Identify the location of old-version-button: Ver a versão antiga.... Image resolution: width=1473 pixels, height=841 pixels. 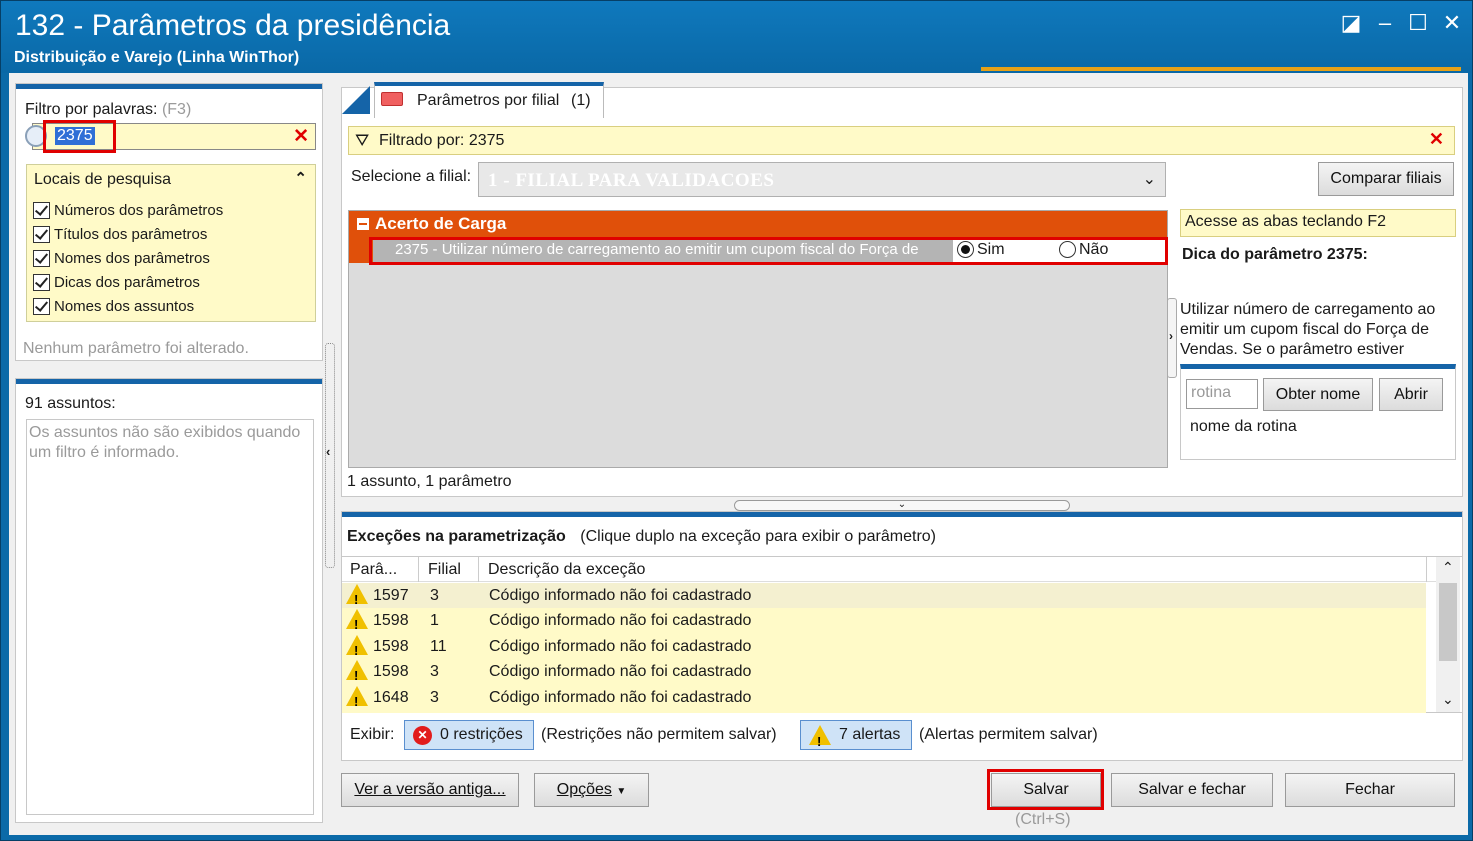
(430, 790).